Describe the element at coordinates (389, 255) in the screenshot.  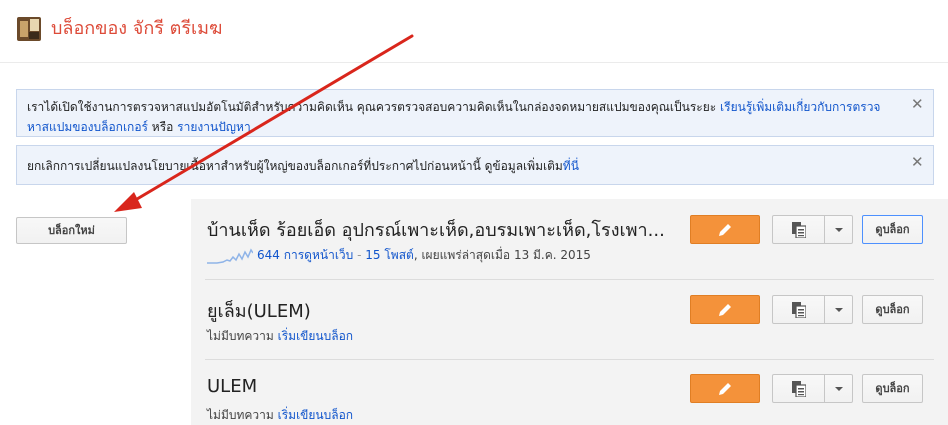
I see `posts-count-link: 15 โพสต์` at that location.